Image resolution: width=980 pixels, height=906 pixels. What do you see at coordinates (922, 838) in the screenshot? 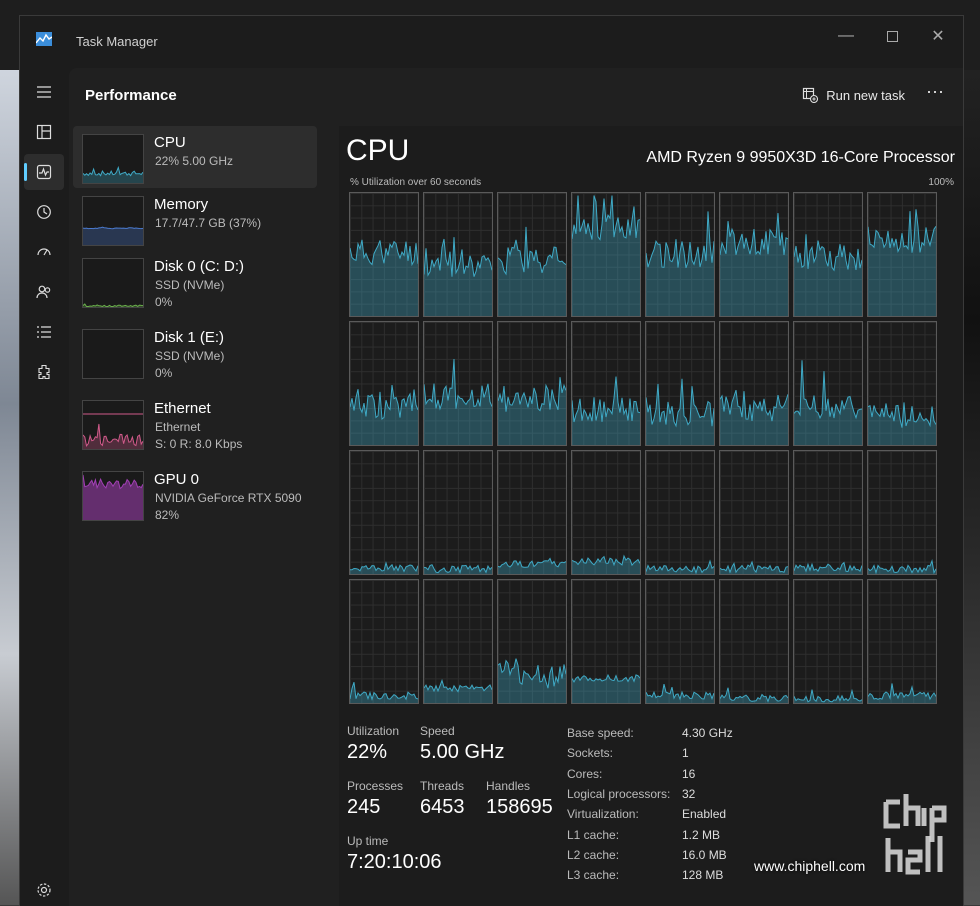
I see `chiphell-logo` at bounding box center [922, 838].